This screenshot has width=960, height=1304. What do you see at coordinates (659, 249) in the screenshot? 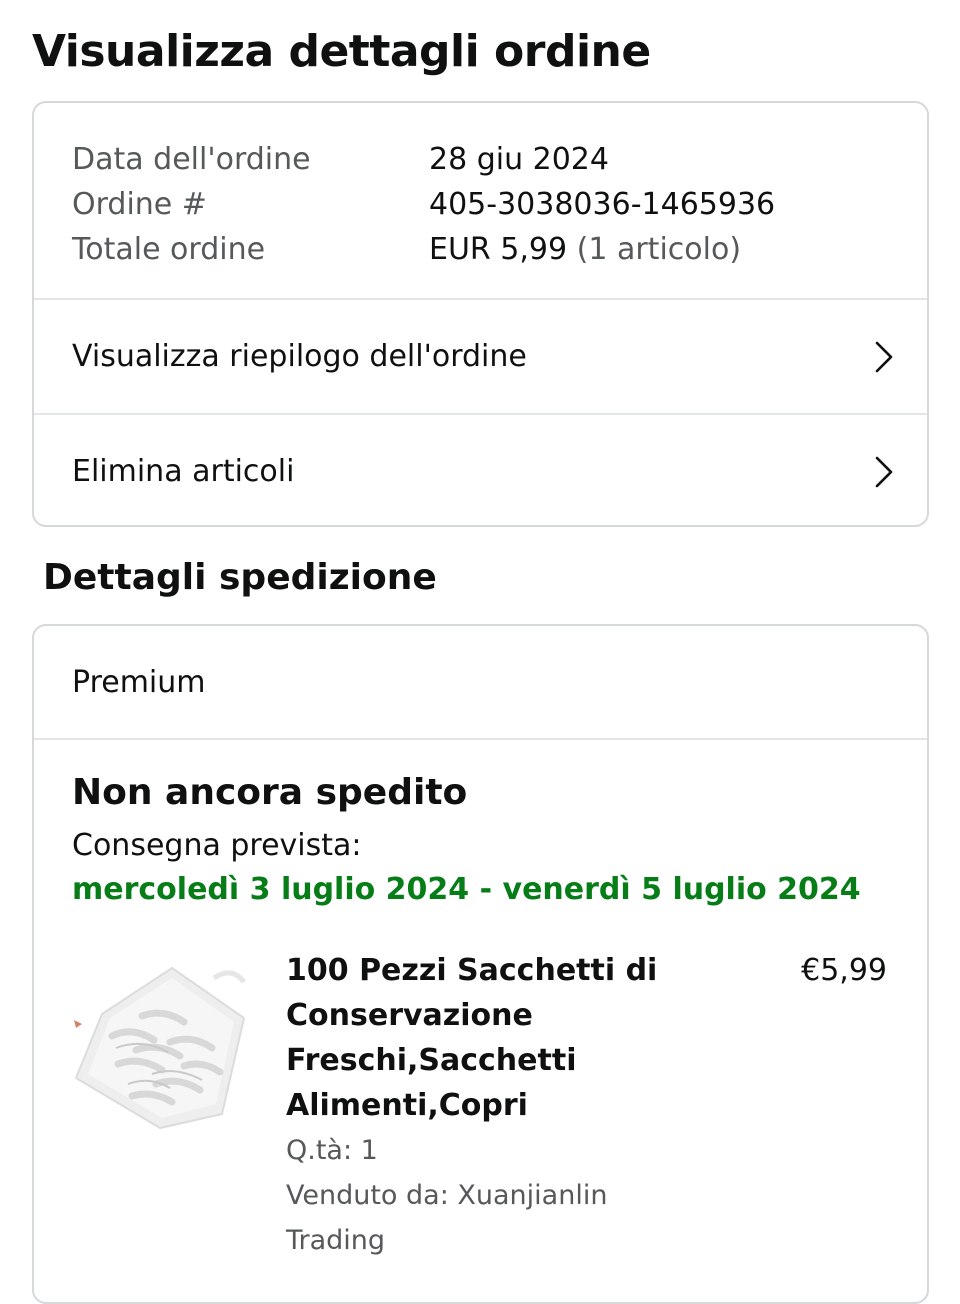
I see `order-total-items: (1 articolo)` at bounding box center [659, 249].